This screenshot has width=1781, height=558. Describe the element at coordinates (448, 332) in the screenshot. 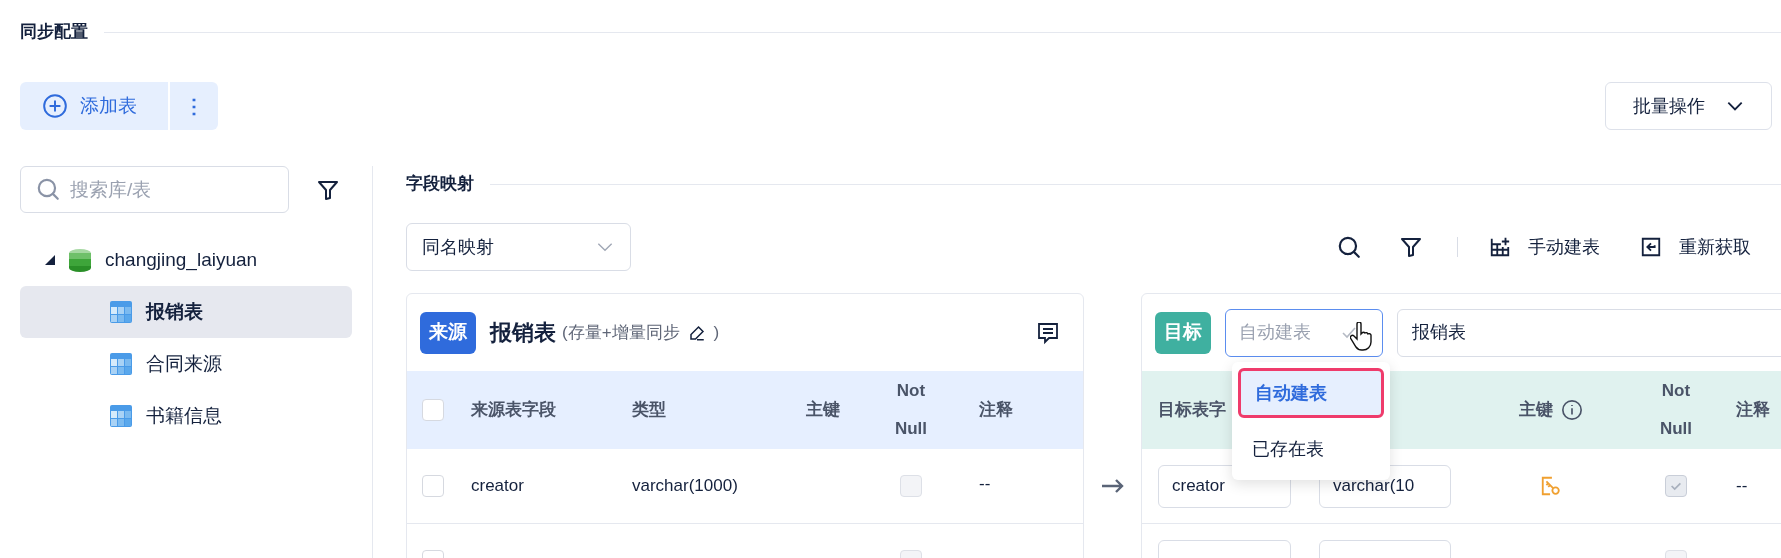

I see `source-badge: 来源` at that location.